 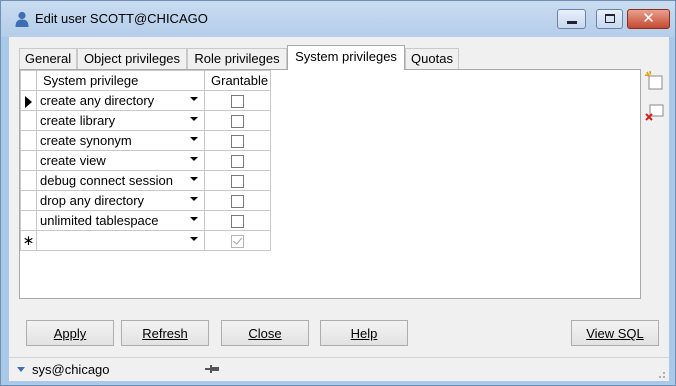 What do you see at coordinates (432, 58) in the screenshot?
I see `tab-quotas: Quotas` at bounding box center [432, 58].